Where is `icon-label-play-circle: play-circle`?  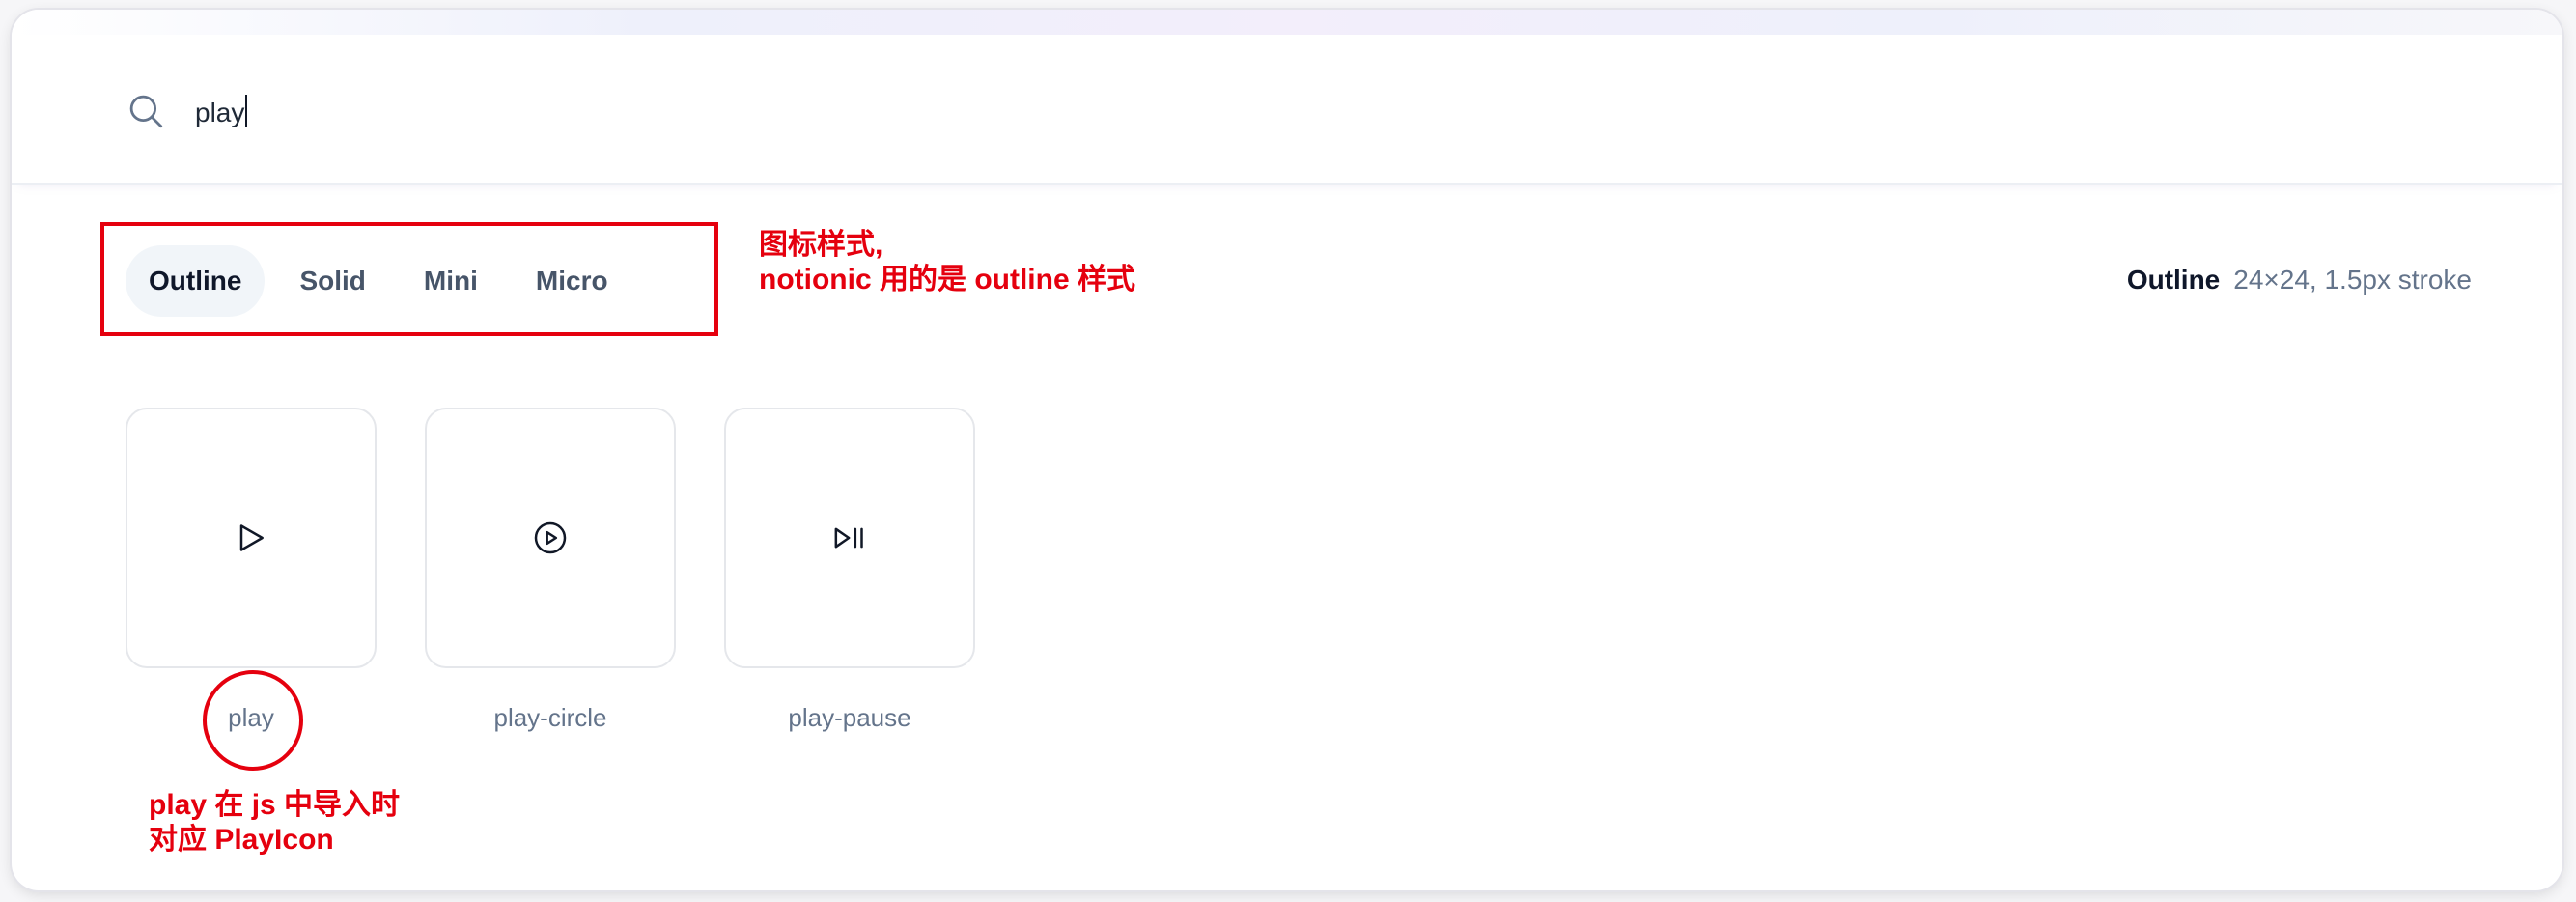 icon-label-play-circle: play-circle is located at coordinates (551, 718).